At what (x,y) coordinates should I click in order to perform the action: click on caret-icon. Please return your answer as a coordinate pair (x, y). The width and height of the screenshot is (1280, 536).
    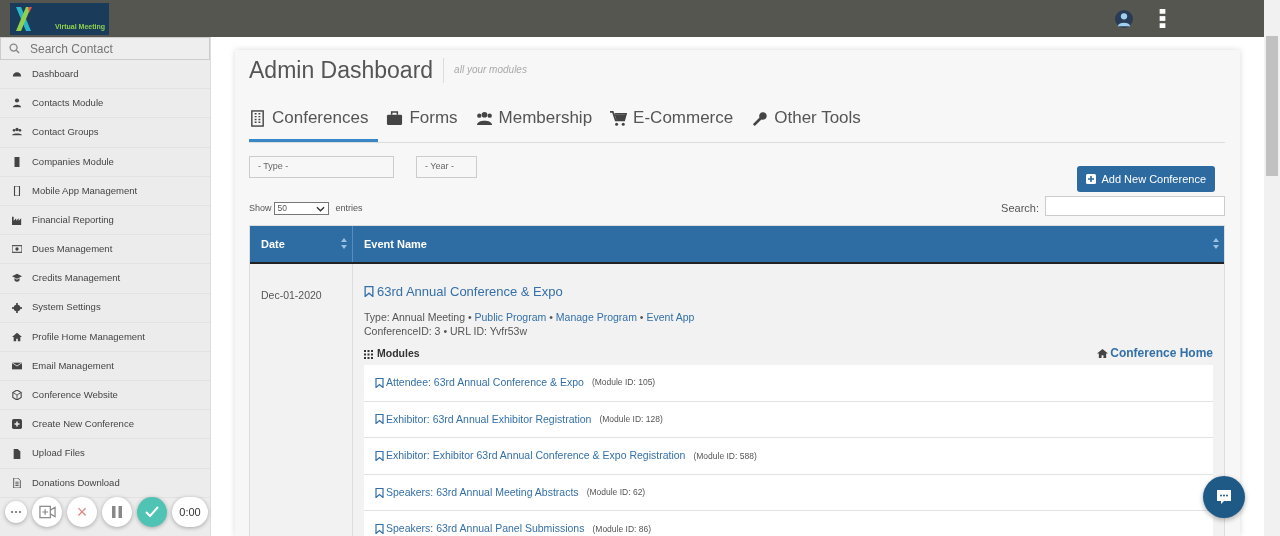
    Looking at the image, I should click on (320, 208).